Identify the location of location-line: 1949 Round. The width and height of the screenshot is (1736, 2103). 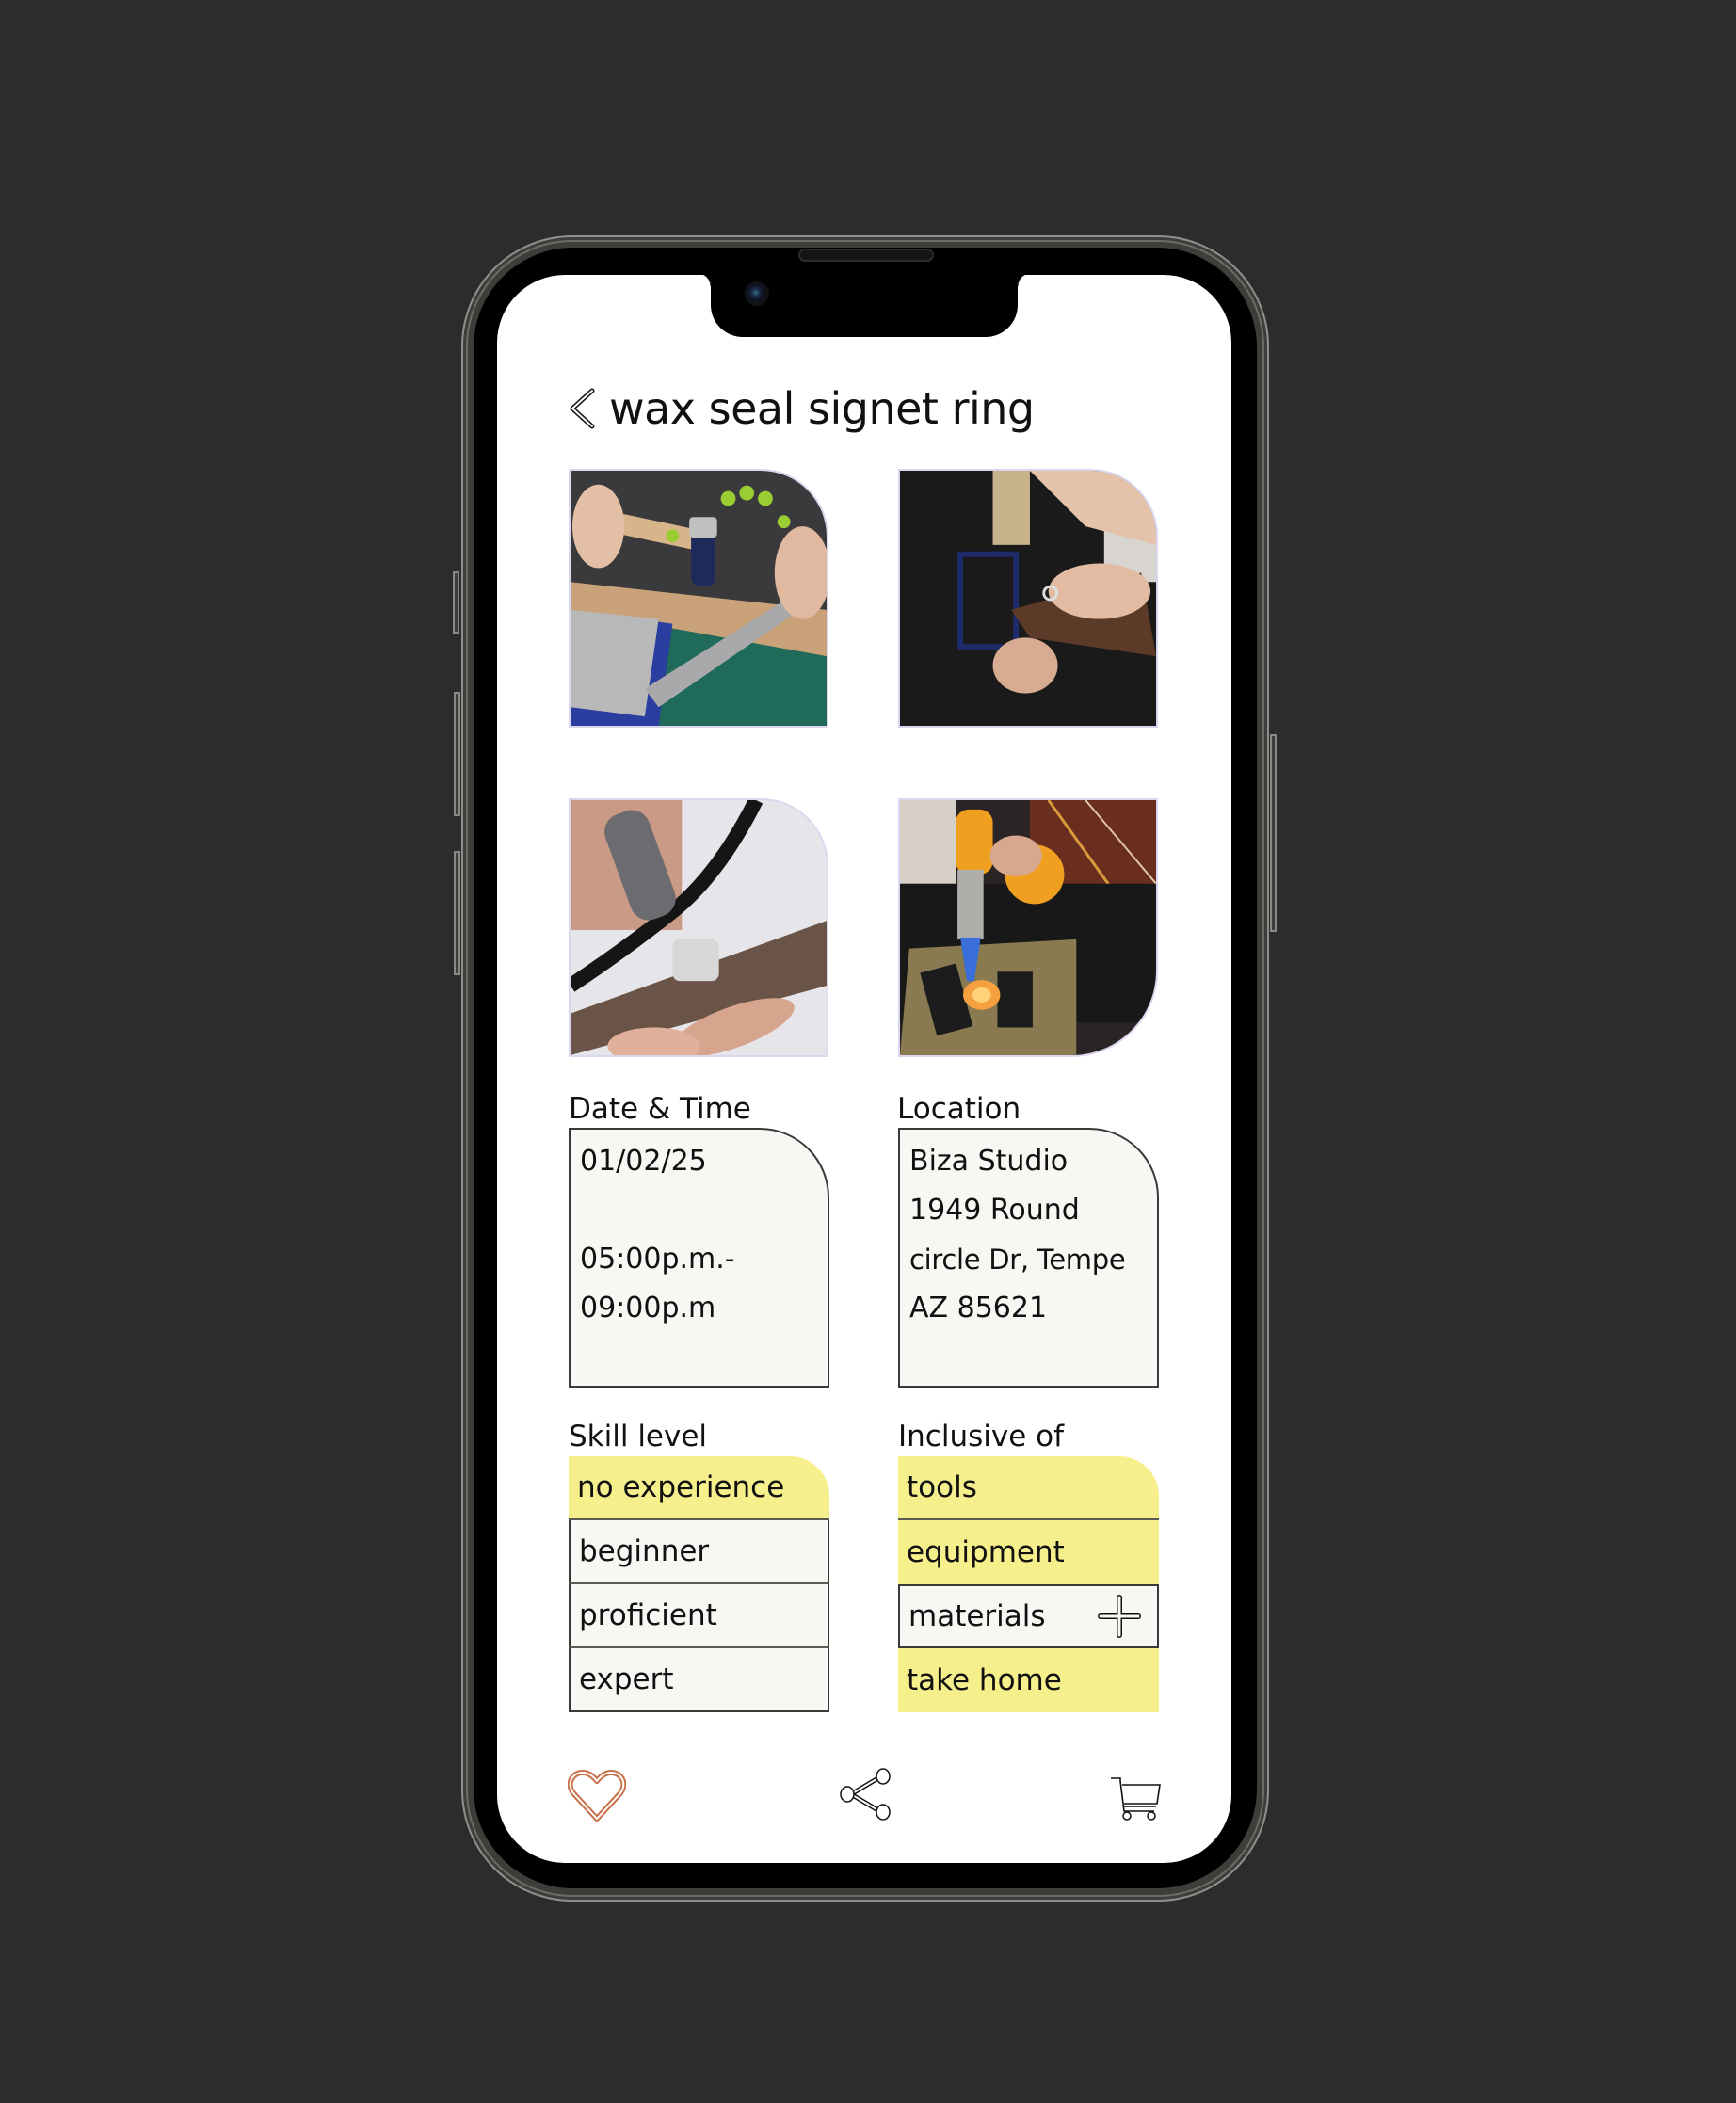
(995, 1210).